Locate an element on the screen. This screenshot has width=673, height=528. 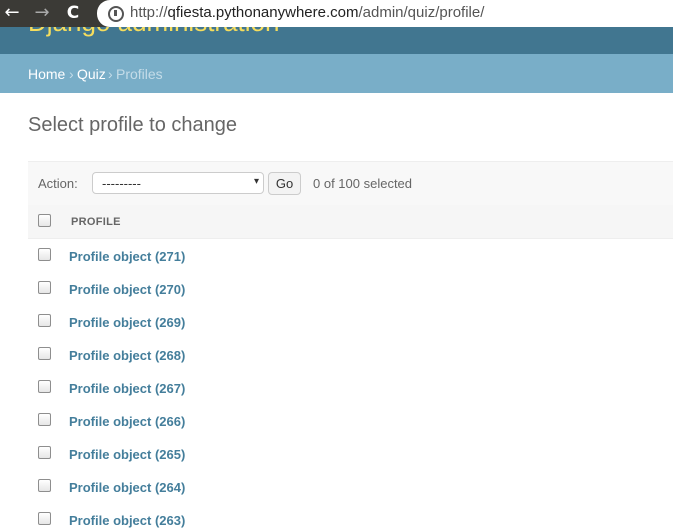
site-info-icon is located at coordinates (116, 14).